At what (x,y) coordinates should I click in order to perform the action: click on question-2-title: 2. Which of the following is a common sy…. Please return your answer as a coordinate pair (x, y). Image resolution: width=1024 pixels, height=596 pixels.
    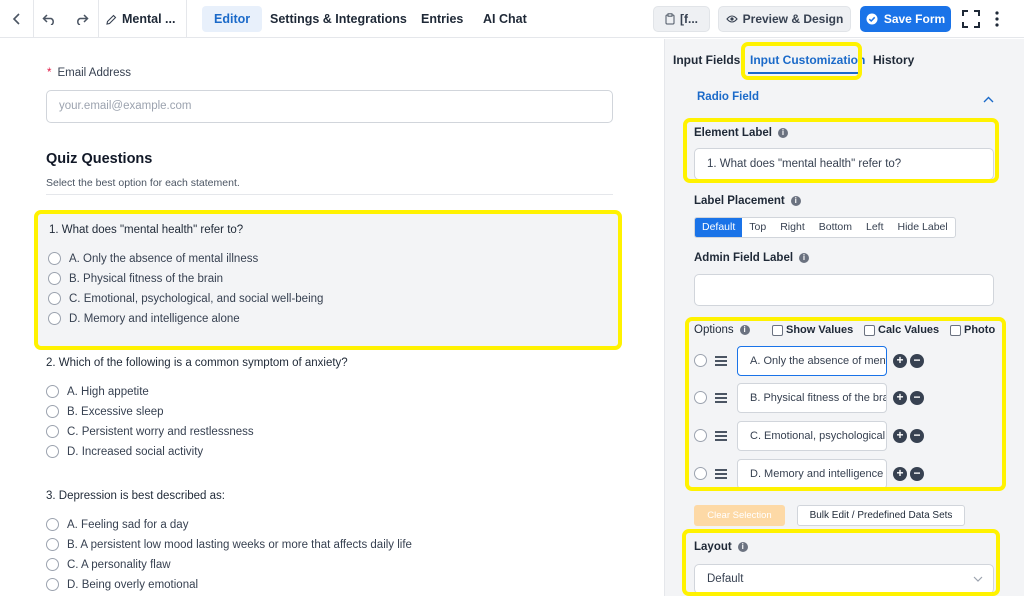
    Looking at the image, I should click on (197, 363).